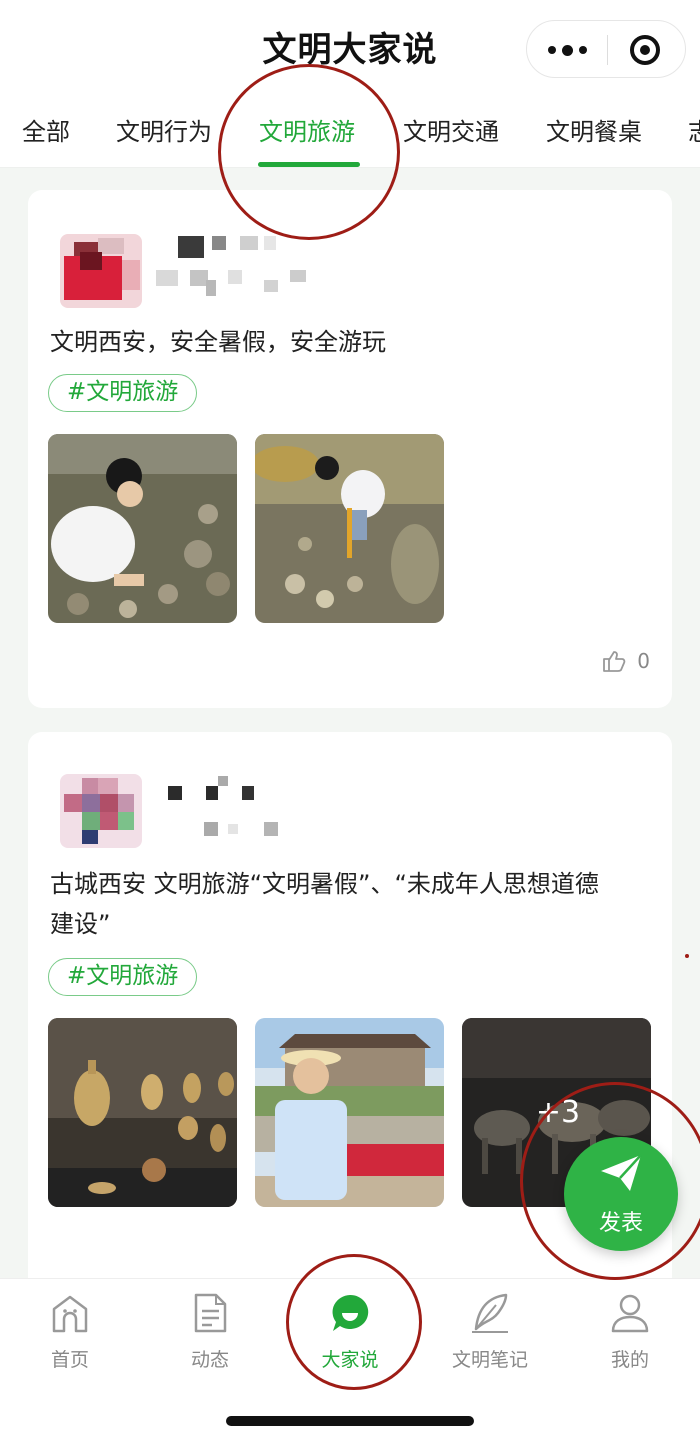 This screenshot has height=1440, width=700. What do you see at coordinates (630, 1334) in the screenshot?
I see `nav-profile: 我的` at bounding box center [630, 1334].